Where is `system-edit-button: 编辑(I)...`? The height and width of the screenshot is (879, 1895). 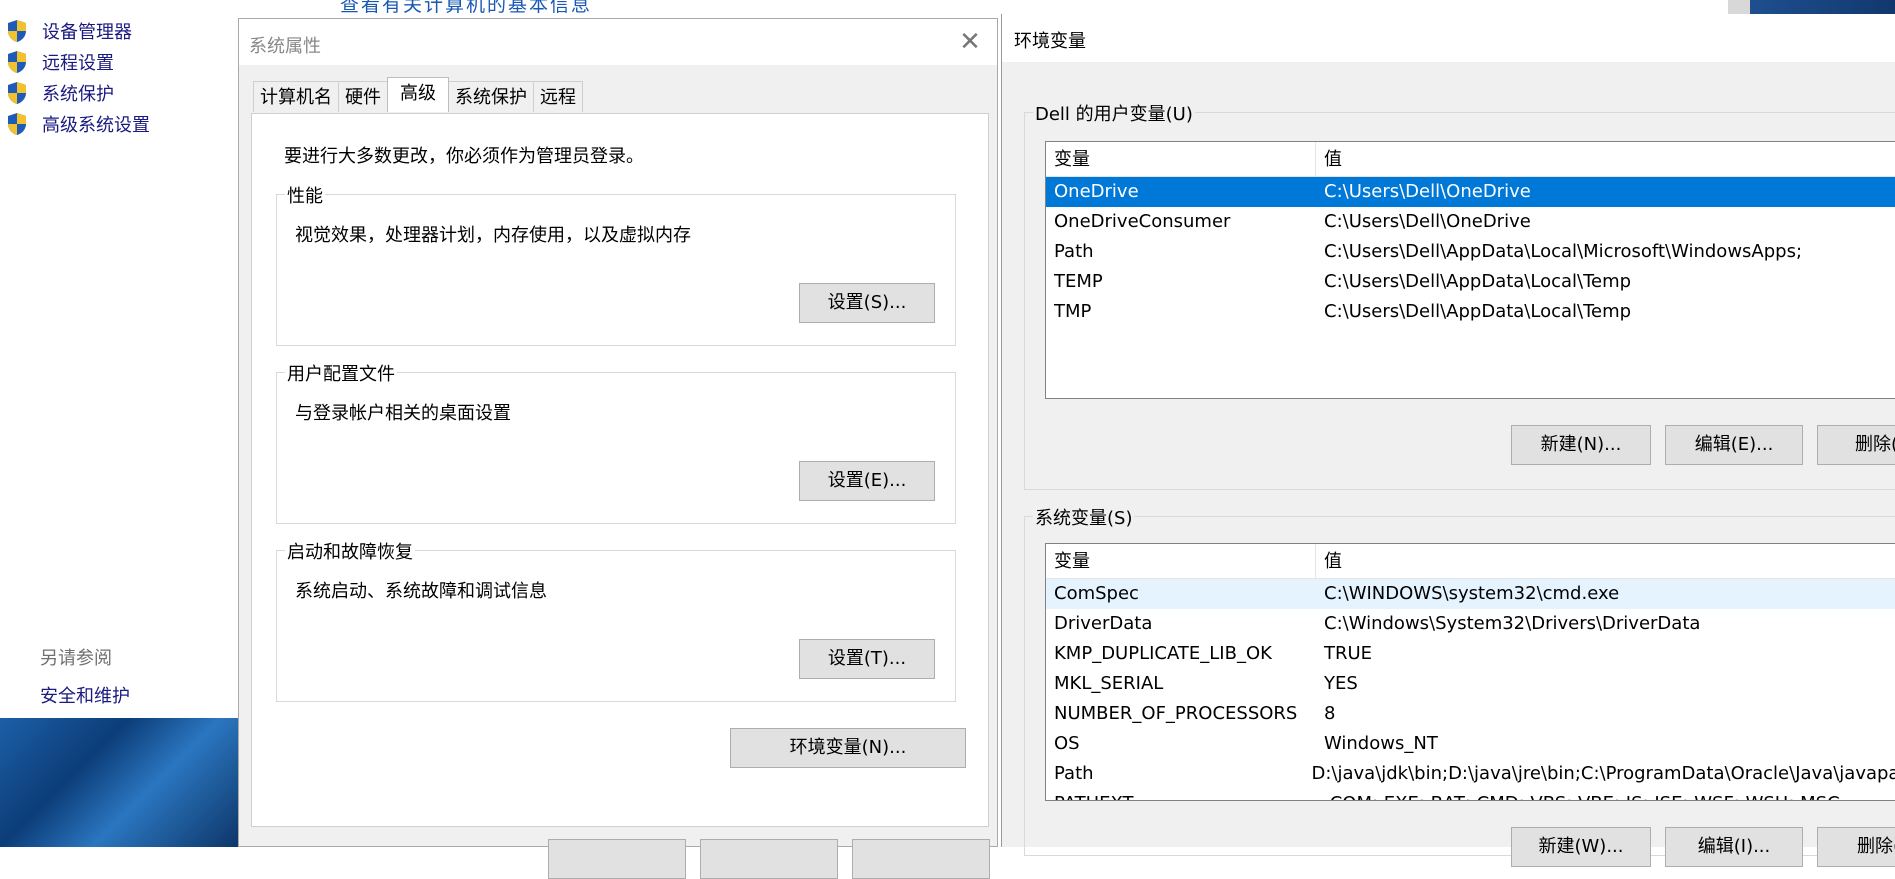
system-edit-button: 编辑(I)... is located at coordinates (1734, 847).